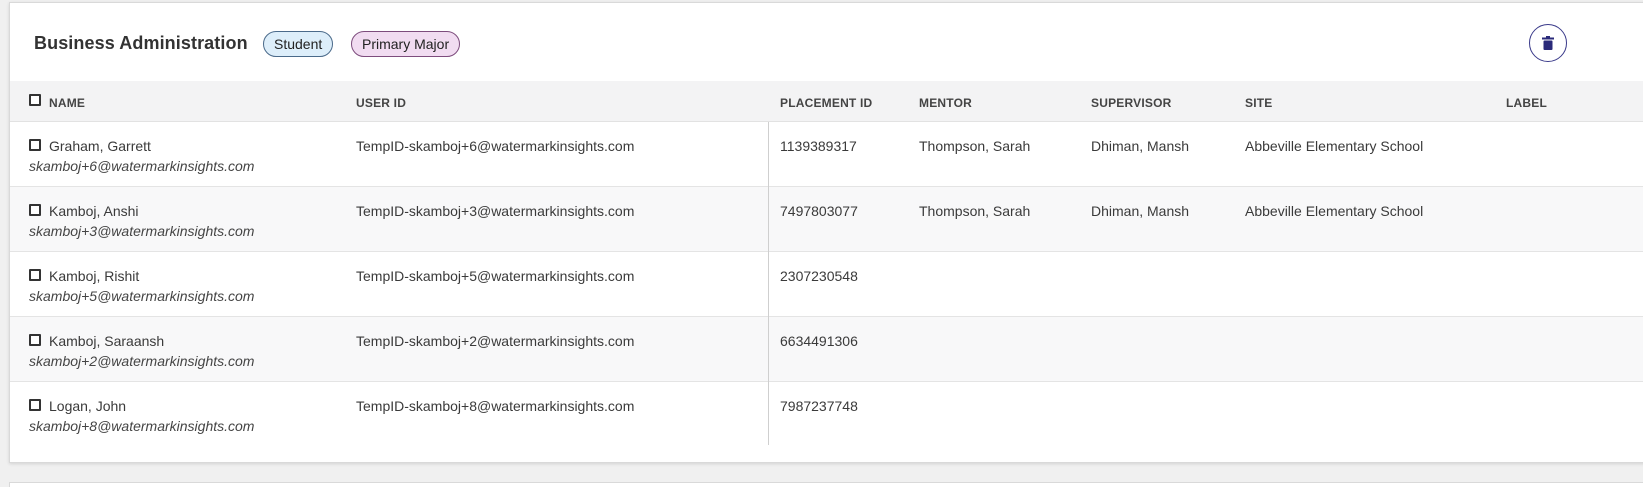 Image resolution: width=1643 pixels, height=487 pixels. What do you see at coordinates (819, 276) in the screenshot?
I see `placement-id-cell: 2307230548` at bounding box center [819, 276].